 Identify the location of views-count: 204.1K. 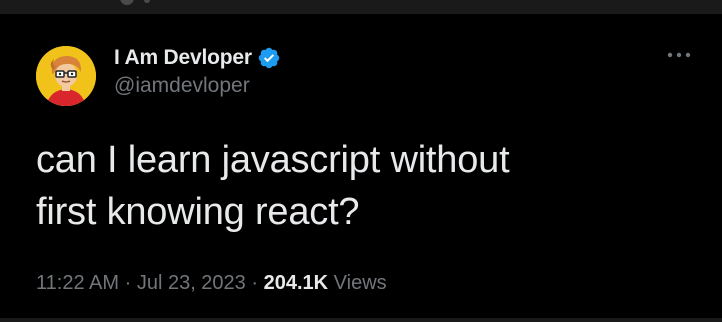
(296, 283).